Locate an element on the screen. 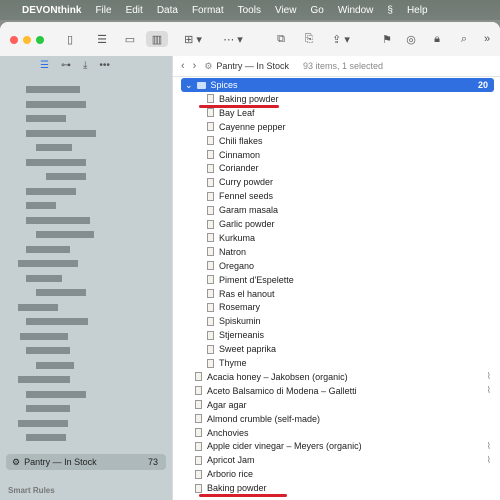 This screenshot has width=500, height=500. list-item: Natron is located at coordinates (336, 252).